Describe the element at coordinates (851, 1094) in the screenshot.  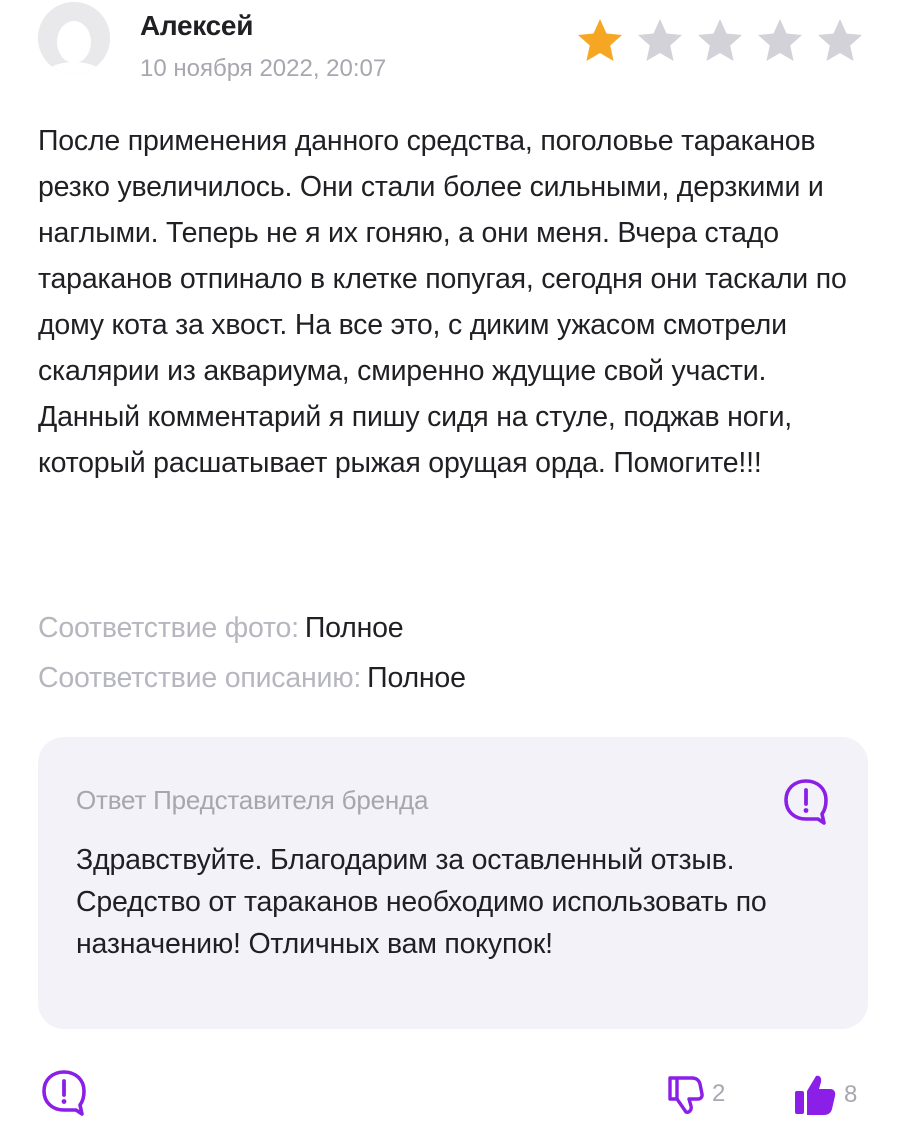
I see `like-count: 8` at that location.